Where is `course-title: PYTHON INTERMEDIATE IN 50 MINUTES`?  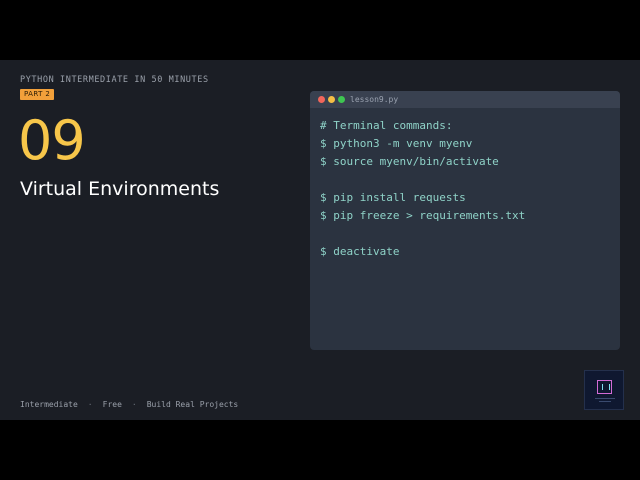 course-title: PYTHON INTERMEDIATE IN 50 MINUTES is located at coordinates (114, 80).